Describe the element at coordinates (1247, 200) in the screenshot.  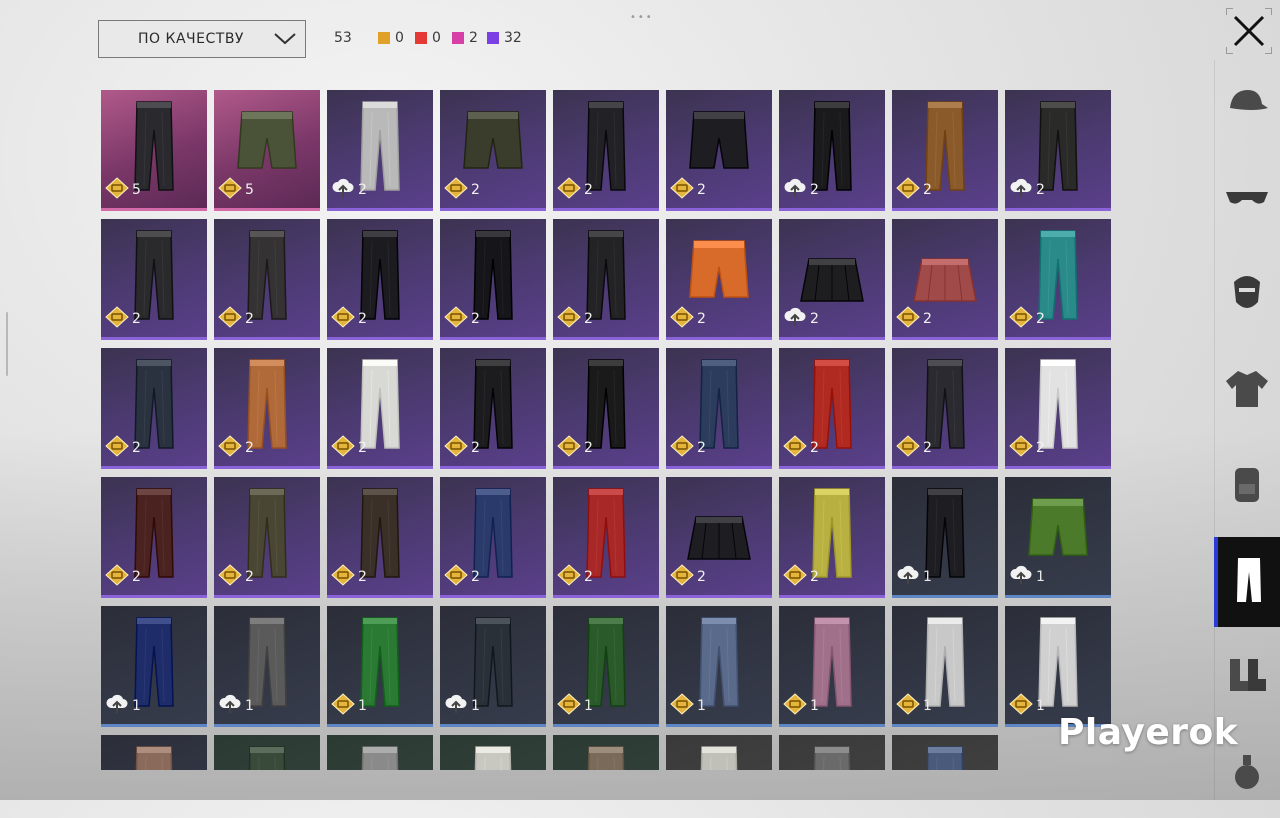
I see `category-glasses` at that location.